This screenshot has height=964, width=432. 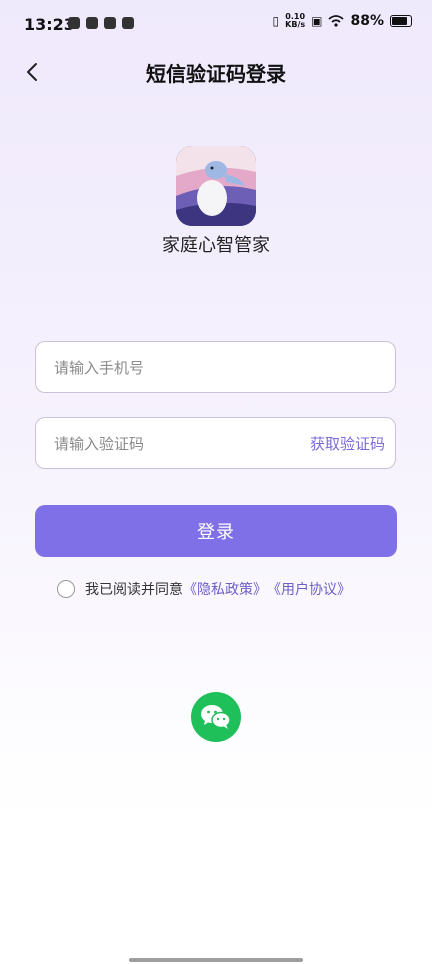 I want to click on status-right: ▯ 0.10 KB/s ▣ 88%, so click(x=342, y=21).